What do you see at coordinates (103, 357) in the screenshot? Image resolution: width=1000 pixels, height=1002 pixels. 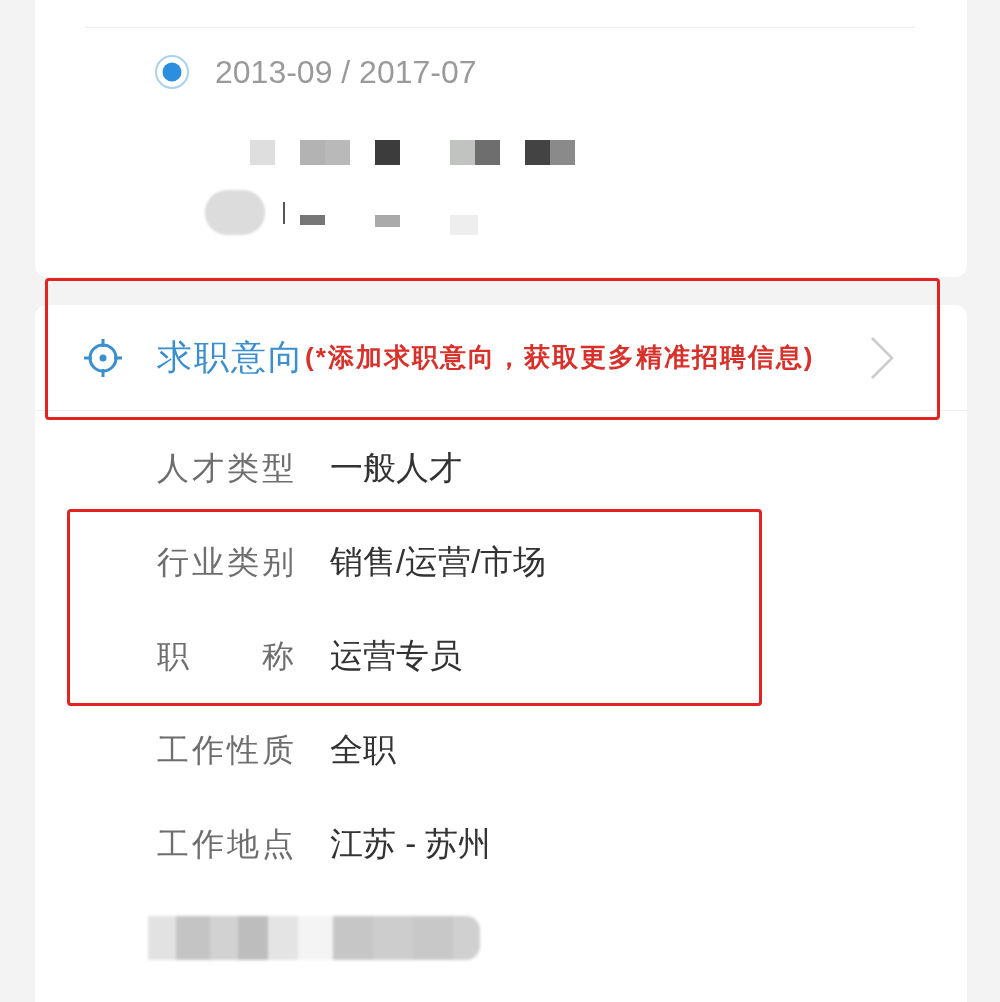 I see `target-icon` at bounding box center [103, 357].